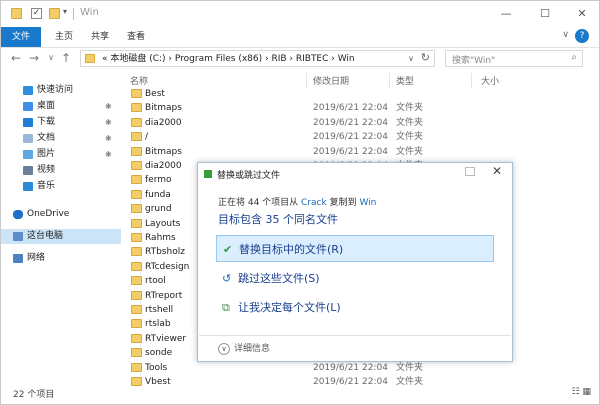 The image size is (600, 405). Describe the element at coordinates (289, 307) in the screenshot. I see `option-label: 让我决定每个文件(L)` at that location.